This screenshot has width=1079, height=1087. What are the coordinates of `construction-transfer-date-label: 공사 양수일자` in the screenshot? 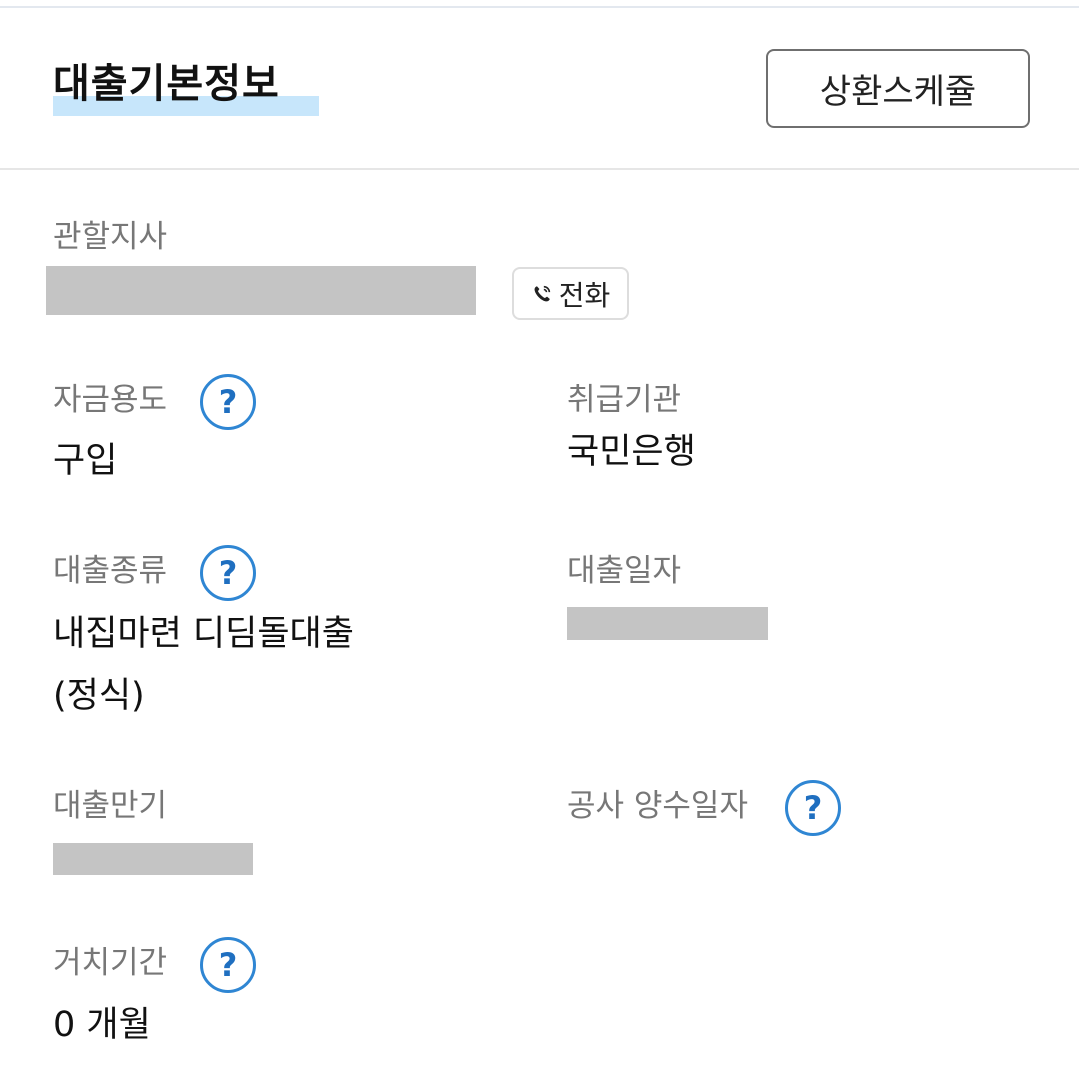 It's located at (657, 806).